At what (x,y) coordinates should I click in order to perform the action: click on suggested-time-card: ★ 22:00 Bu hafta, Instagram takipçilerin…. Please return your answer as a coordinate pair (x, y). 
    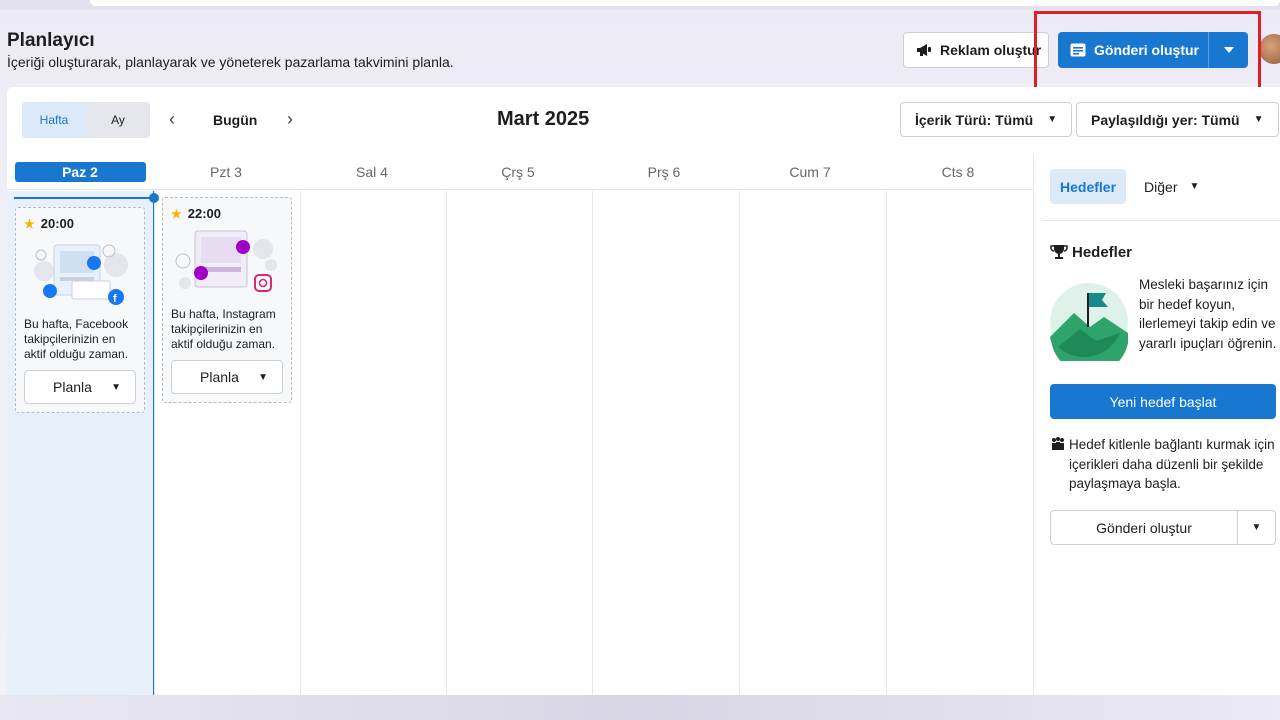
    Looking at the image, I should click on (227, 300).